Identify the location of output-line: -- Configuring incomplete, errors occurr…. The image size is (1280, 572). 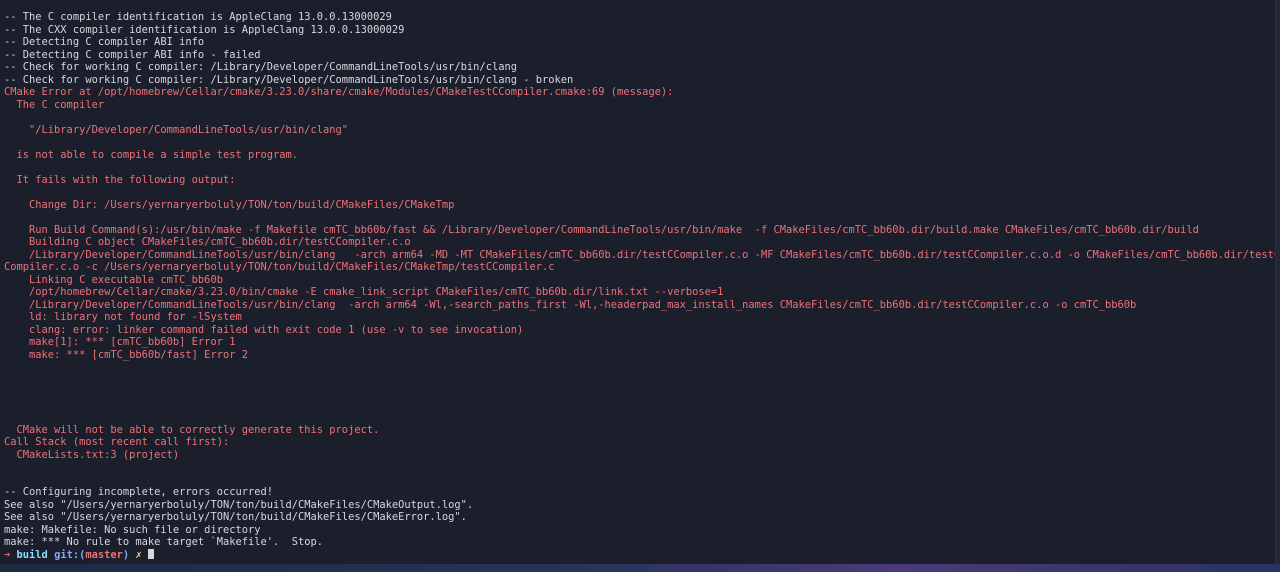
(138, 492).